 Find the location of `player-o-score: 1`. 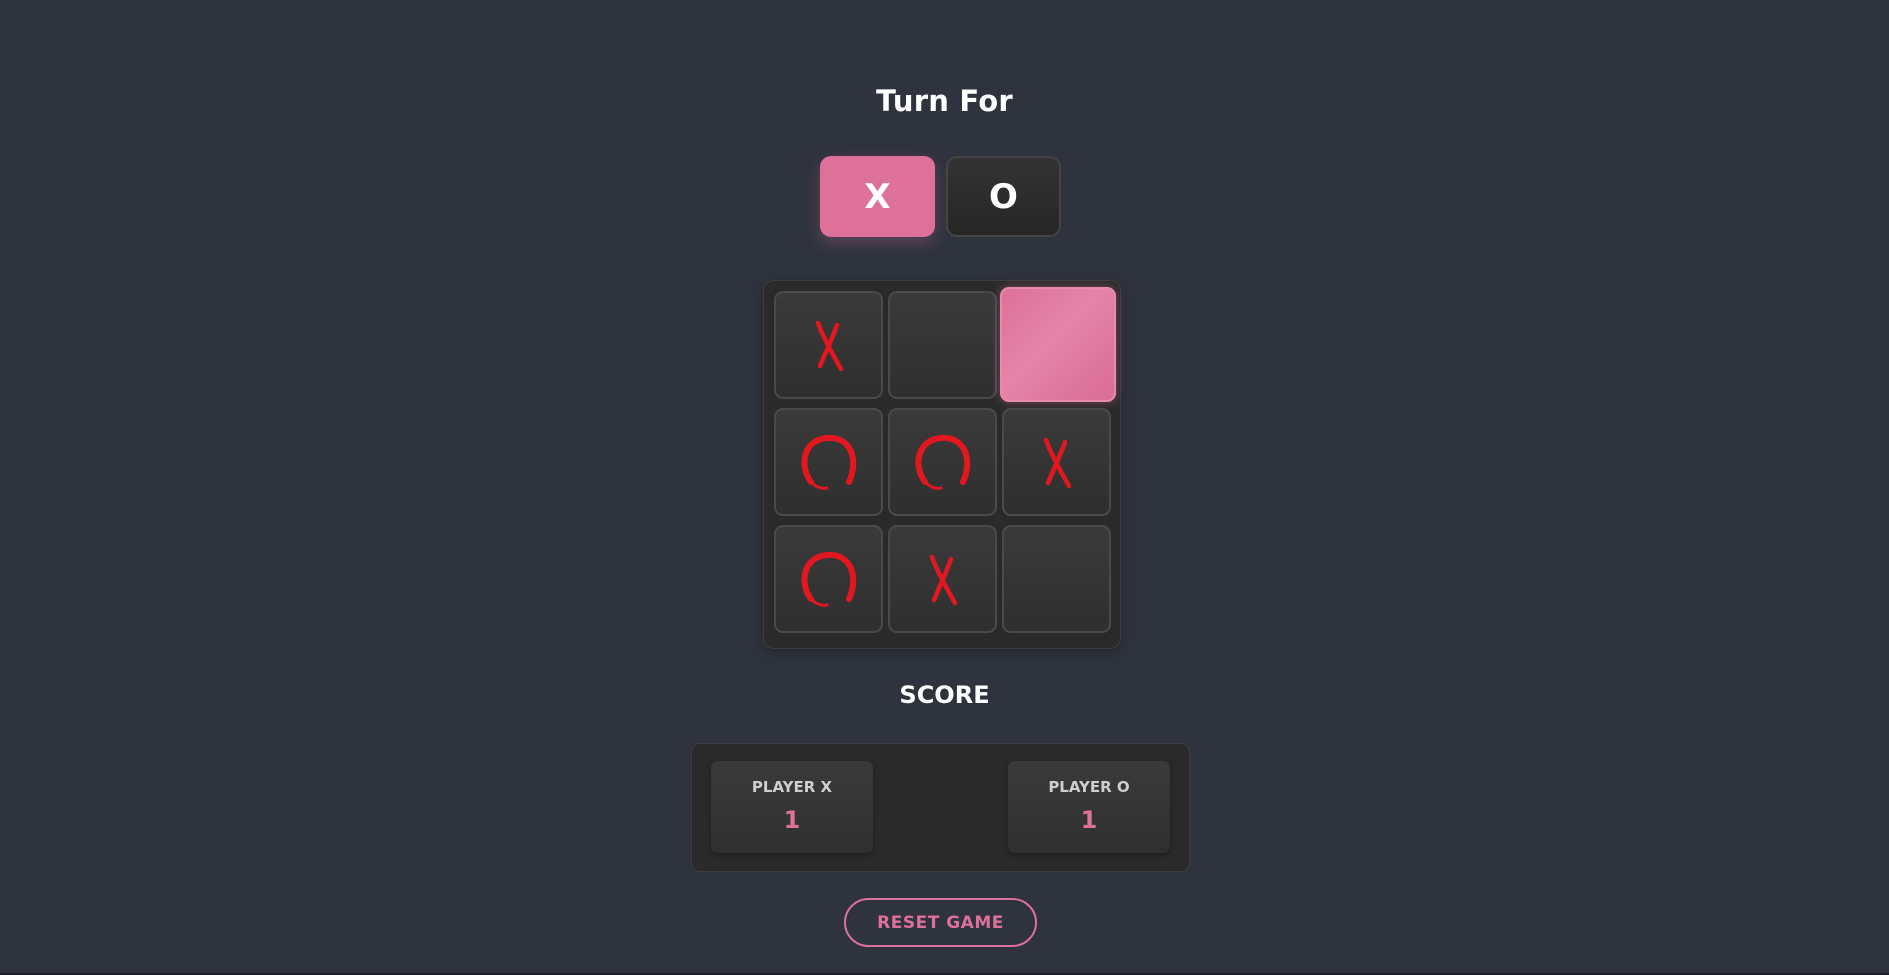

player-o-score: 1 is located at coordinates (1089, 820).